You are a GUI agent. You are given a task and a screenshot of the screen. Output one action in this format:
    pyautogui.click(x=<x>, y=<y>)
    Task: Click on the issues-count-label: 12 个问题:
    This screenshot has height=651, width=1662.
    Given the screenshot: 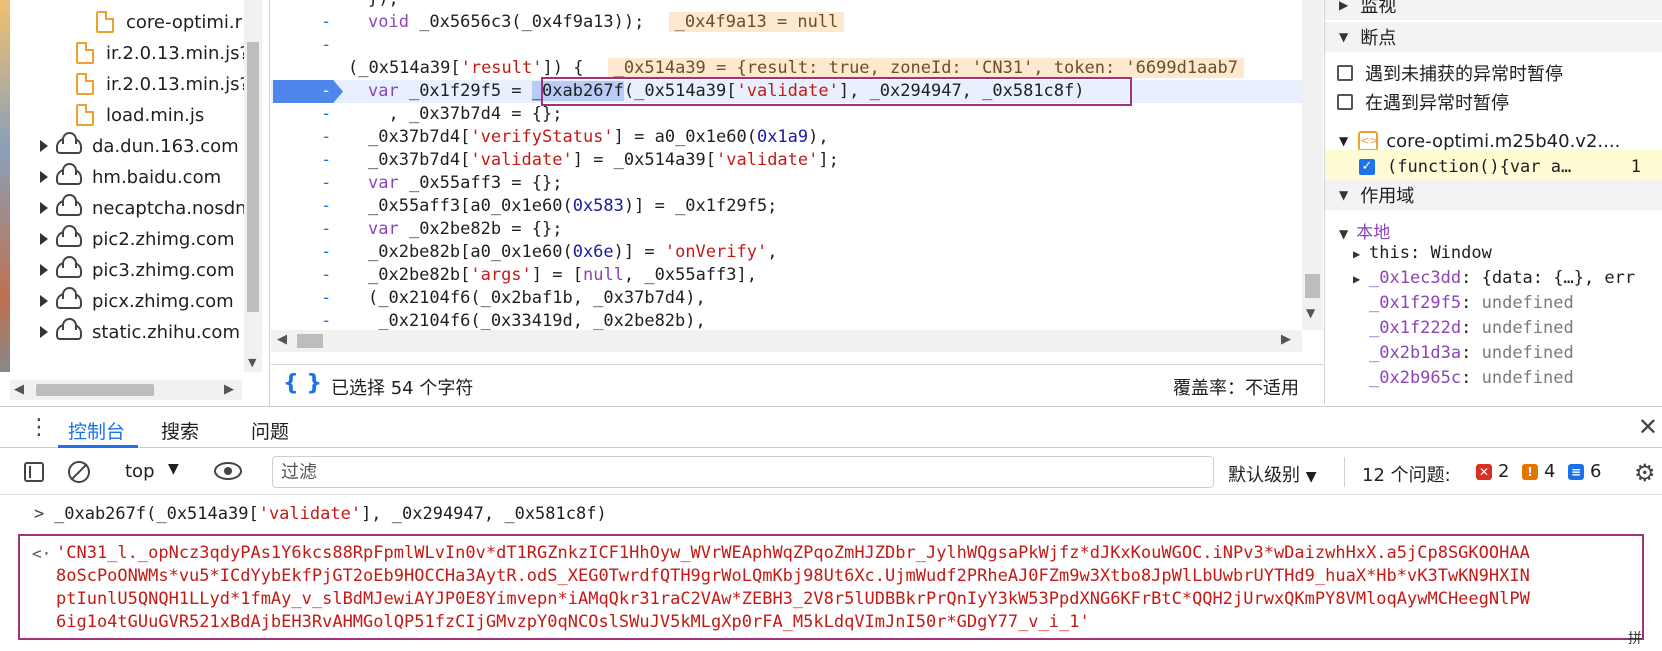 What is the action you would take?
    pyautogui.click(x=1406, y=474)
    